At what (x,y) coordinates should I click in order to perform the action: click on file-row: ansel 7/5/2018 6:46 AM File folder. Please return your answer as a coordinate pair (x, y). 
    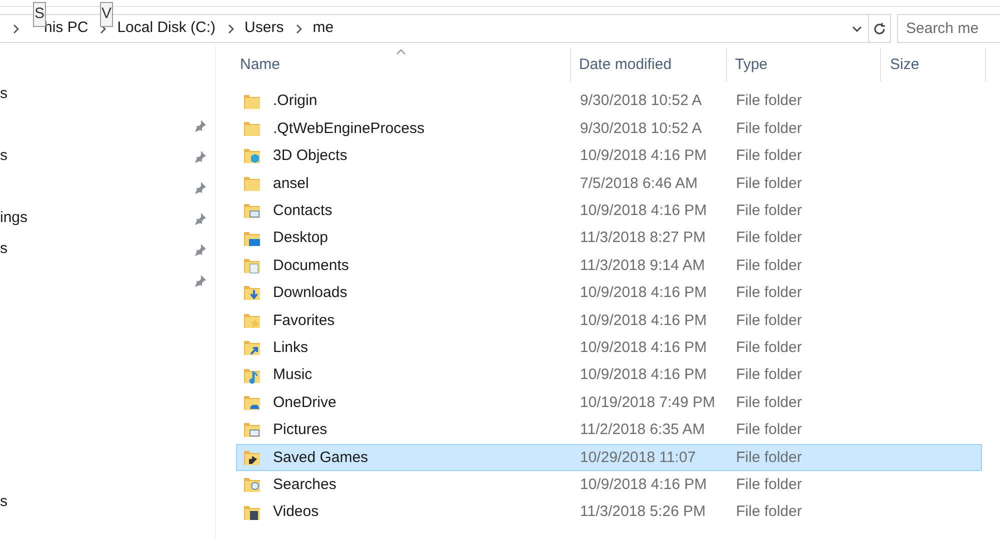
    Looking at the image, I should click on (609, 184).